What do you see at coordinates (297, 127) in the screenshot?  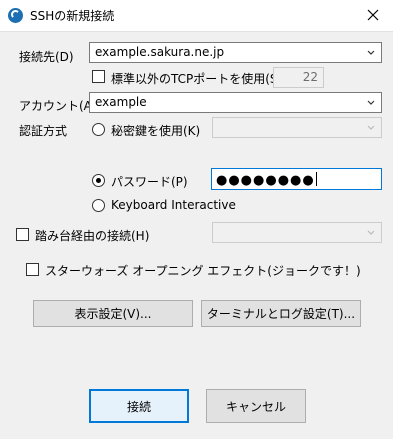 I see `private-key-combobox` at bounding box center [297, 127].